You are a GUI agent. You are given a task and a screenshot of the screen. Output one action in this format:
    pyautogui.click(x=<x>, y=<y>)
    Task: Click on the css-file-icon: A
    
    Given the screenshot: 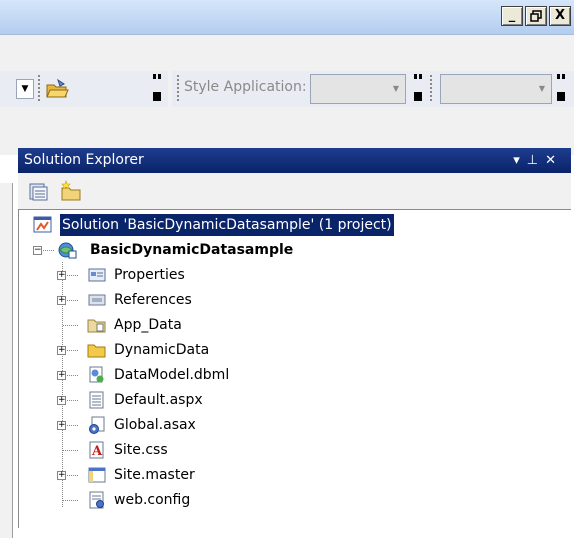 What is the action you would take?
    pyautogui.click(x=97, y=450)
    